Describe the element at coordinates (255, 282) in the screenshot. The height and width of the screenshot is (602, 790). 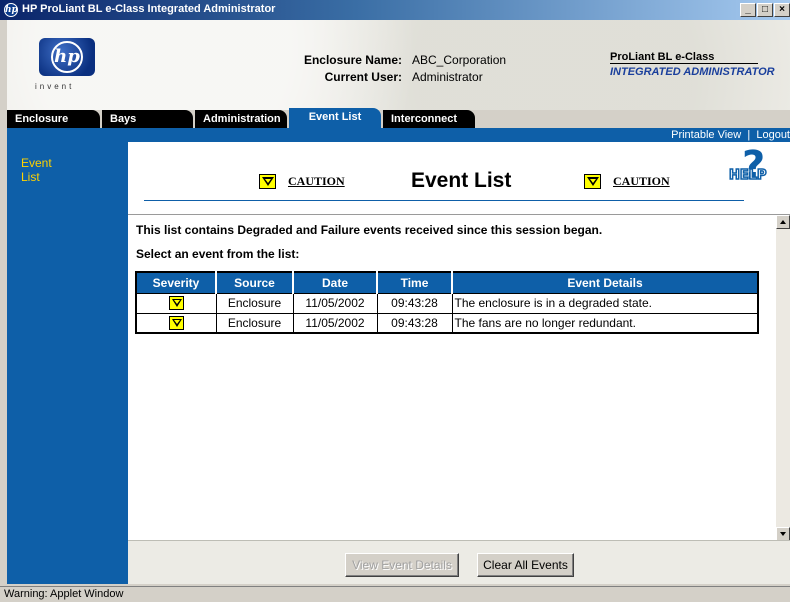
I see `column-header-source: Source` at that location.